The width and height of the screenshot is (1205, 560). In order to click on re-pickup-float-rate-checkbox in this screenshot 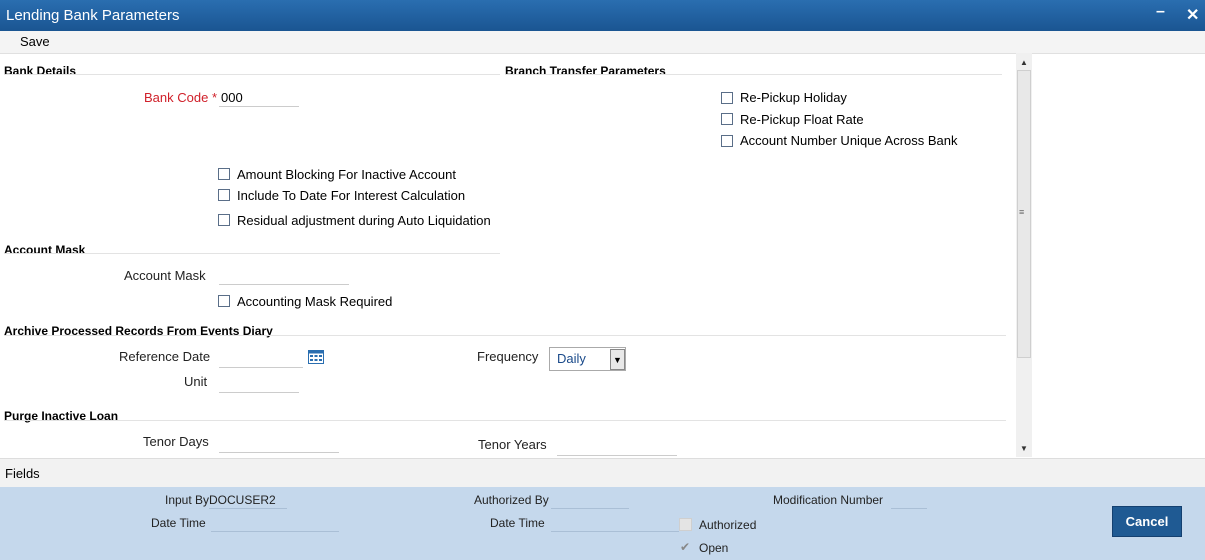, I will do `click(727, 119)`.